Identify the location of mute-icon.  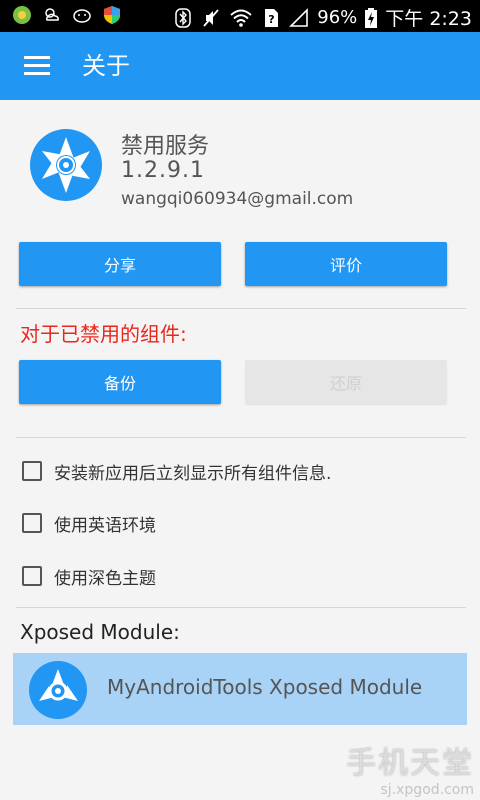
(211, 17).